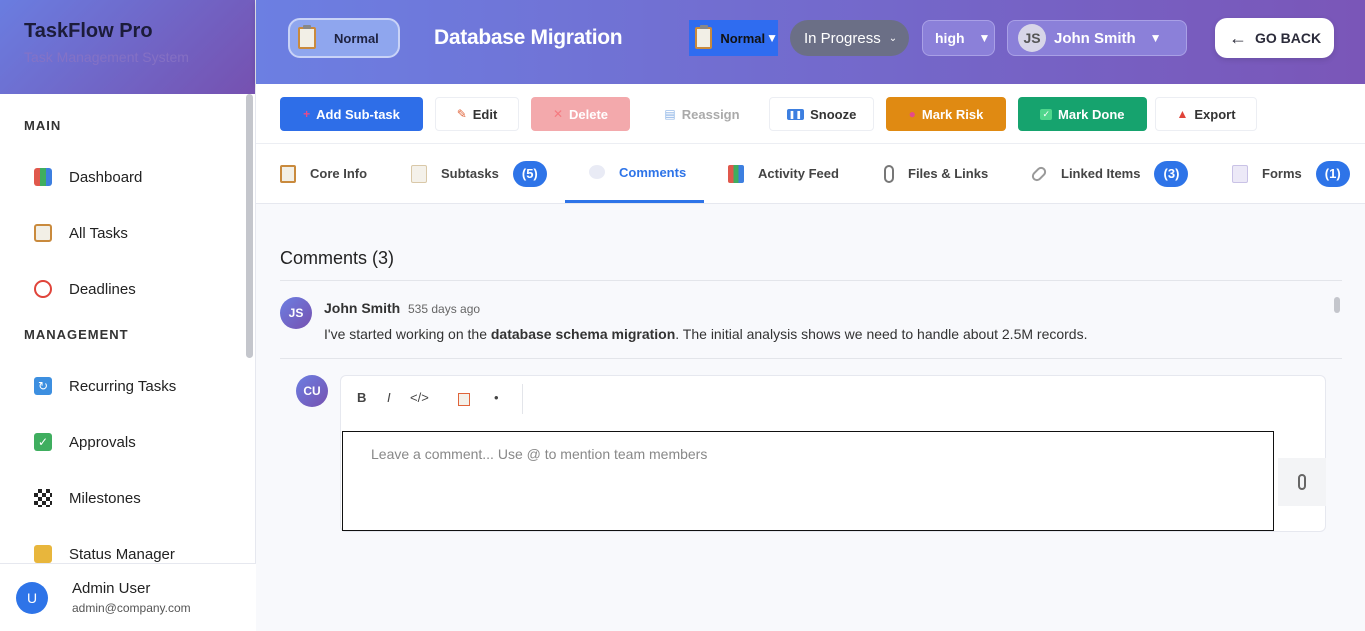 Image resolution: width=1365 pixels, height=631 pixels. I want to click on avatar: CU, so click(312, 391).